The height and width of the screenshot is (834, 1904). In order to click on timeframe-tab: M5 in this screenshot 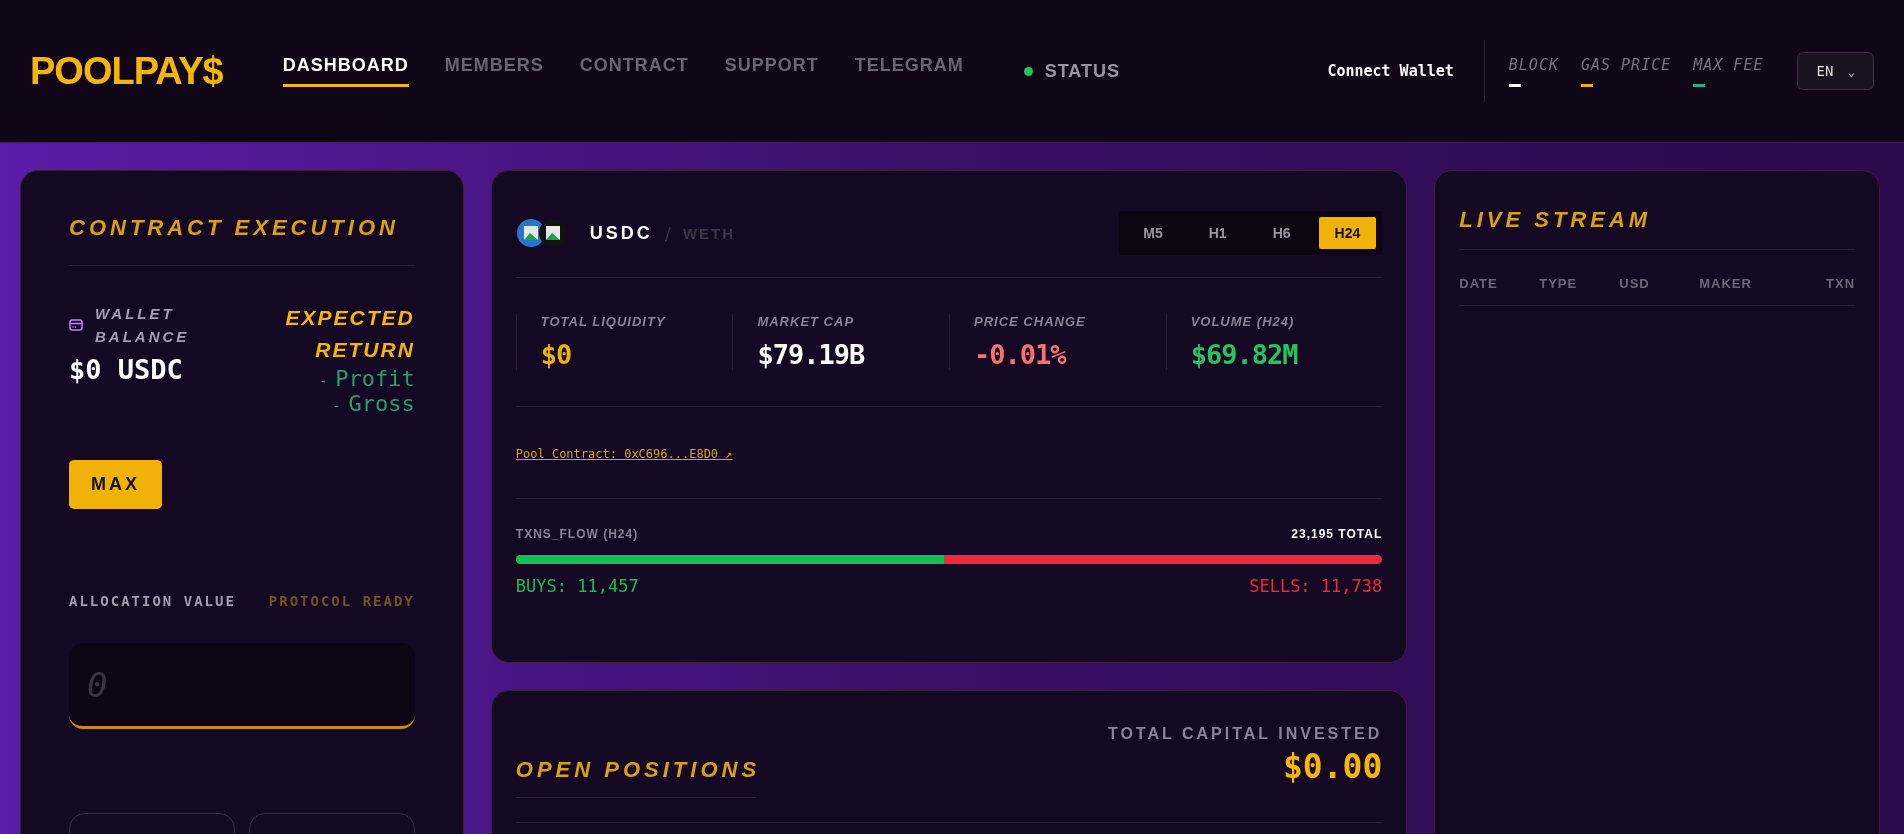, I will do `click(1153, 233)`.